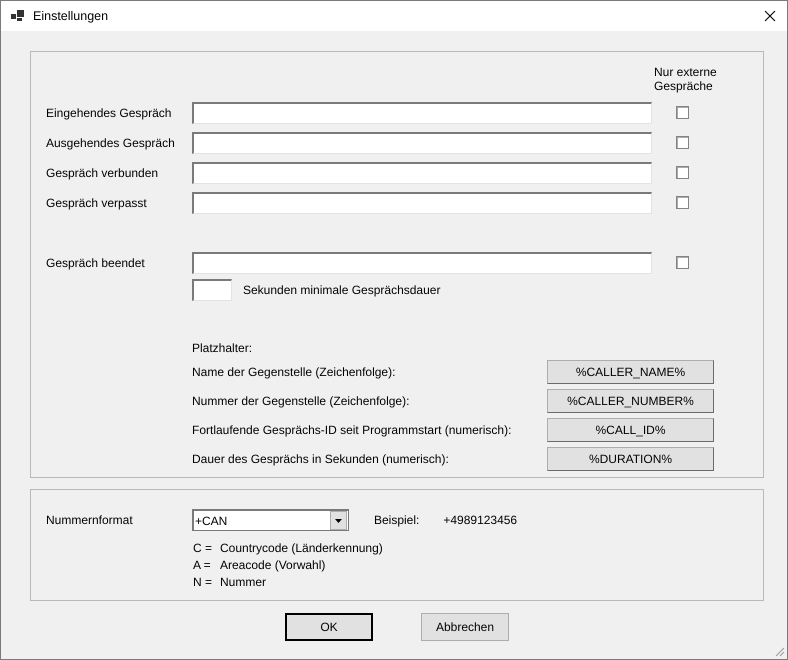  Describe the element at coordinates (779, 651) in the screenshot. I see `resize-grip-icon` at that location.